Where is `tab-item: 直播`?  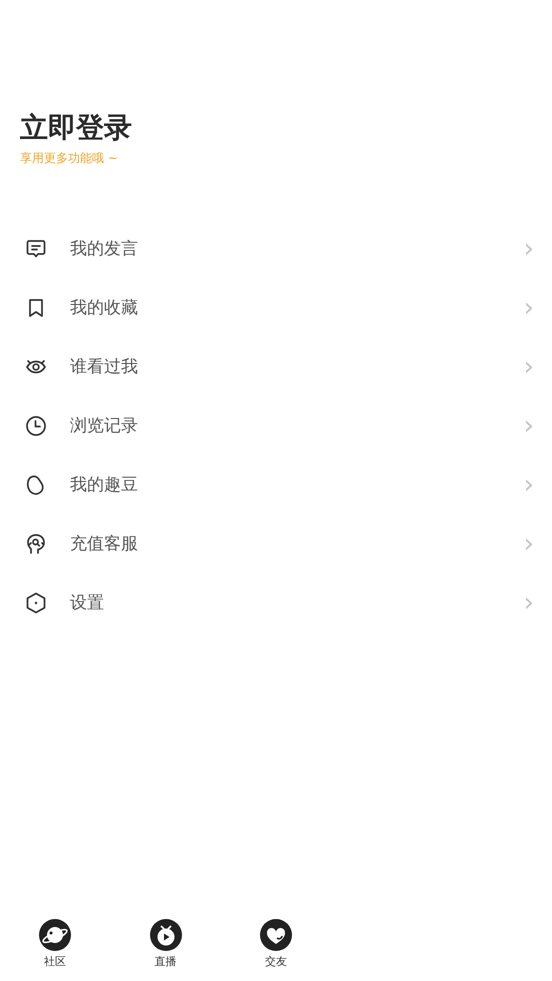 tab-item: 直播 is located at coordinates (165, 944).